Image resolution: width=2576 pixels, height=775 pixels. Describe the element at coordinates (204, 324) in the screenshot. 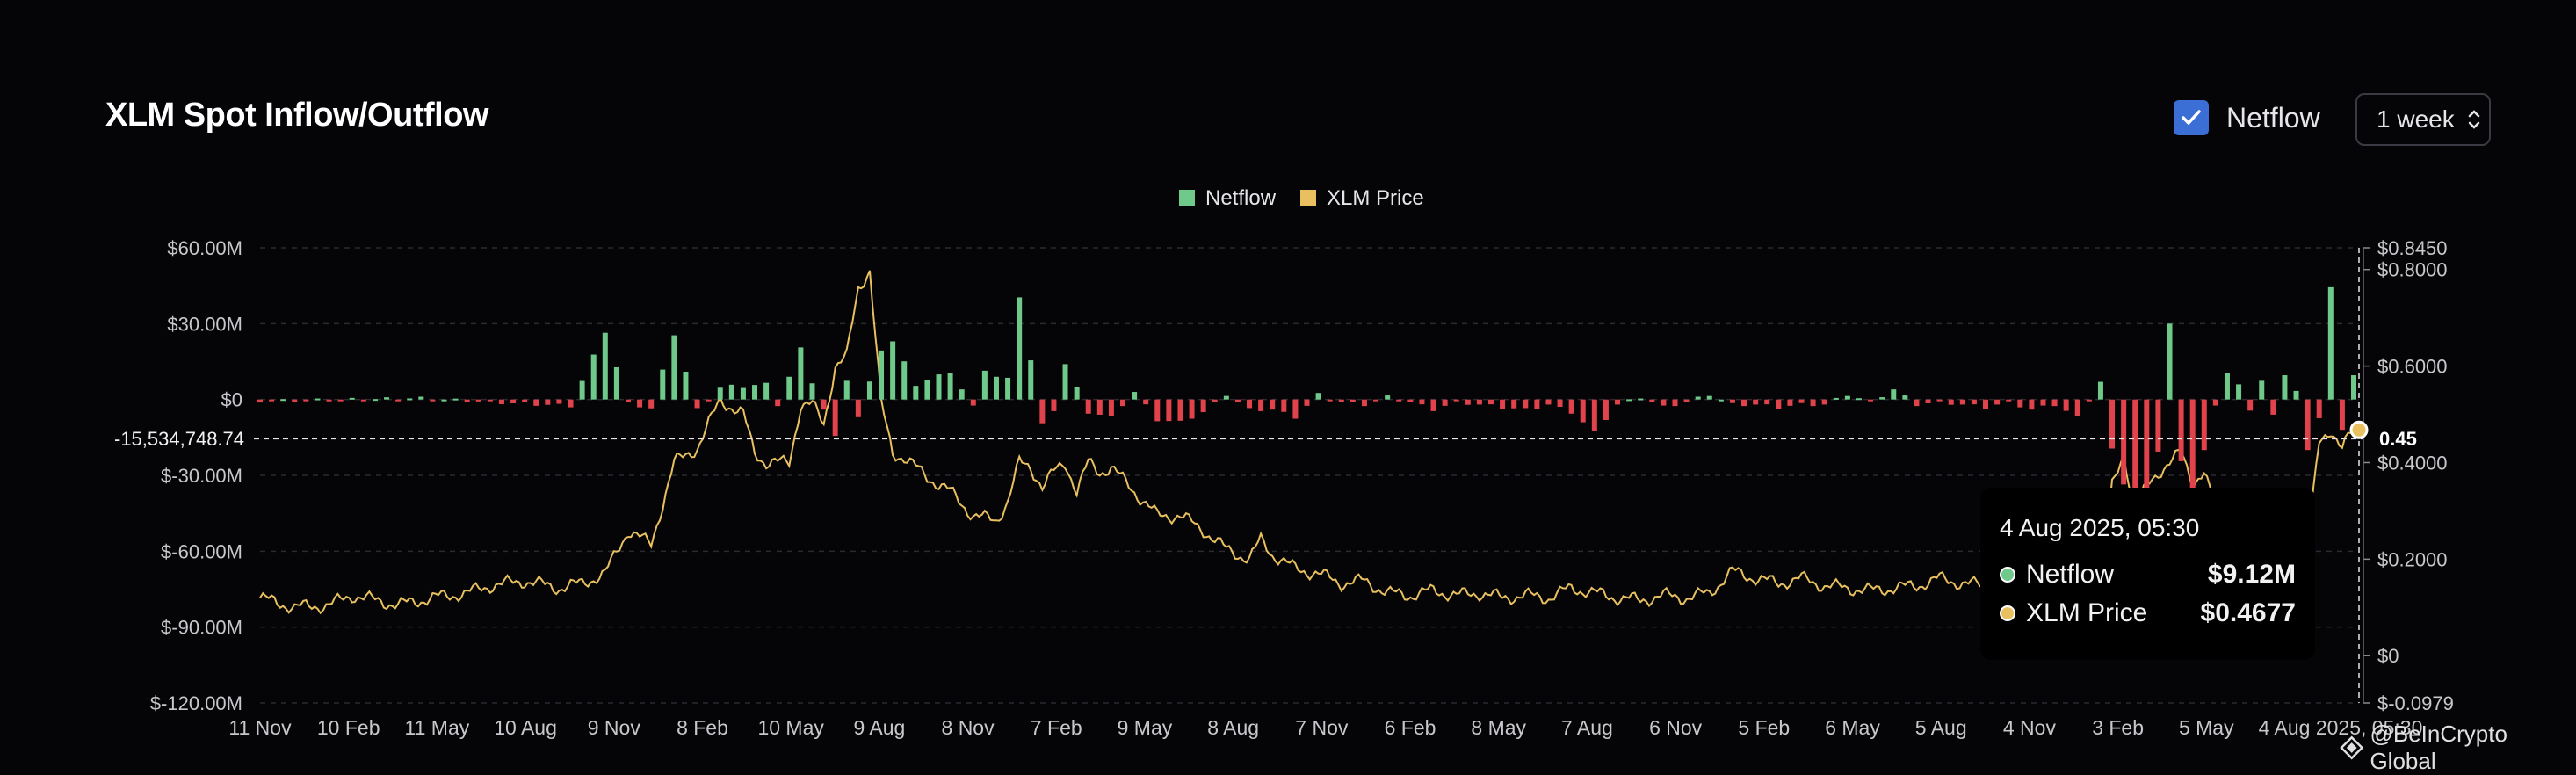

I see `left-tick-label: $30.00M` at that location.